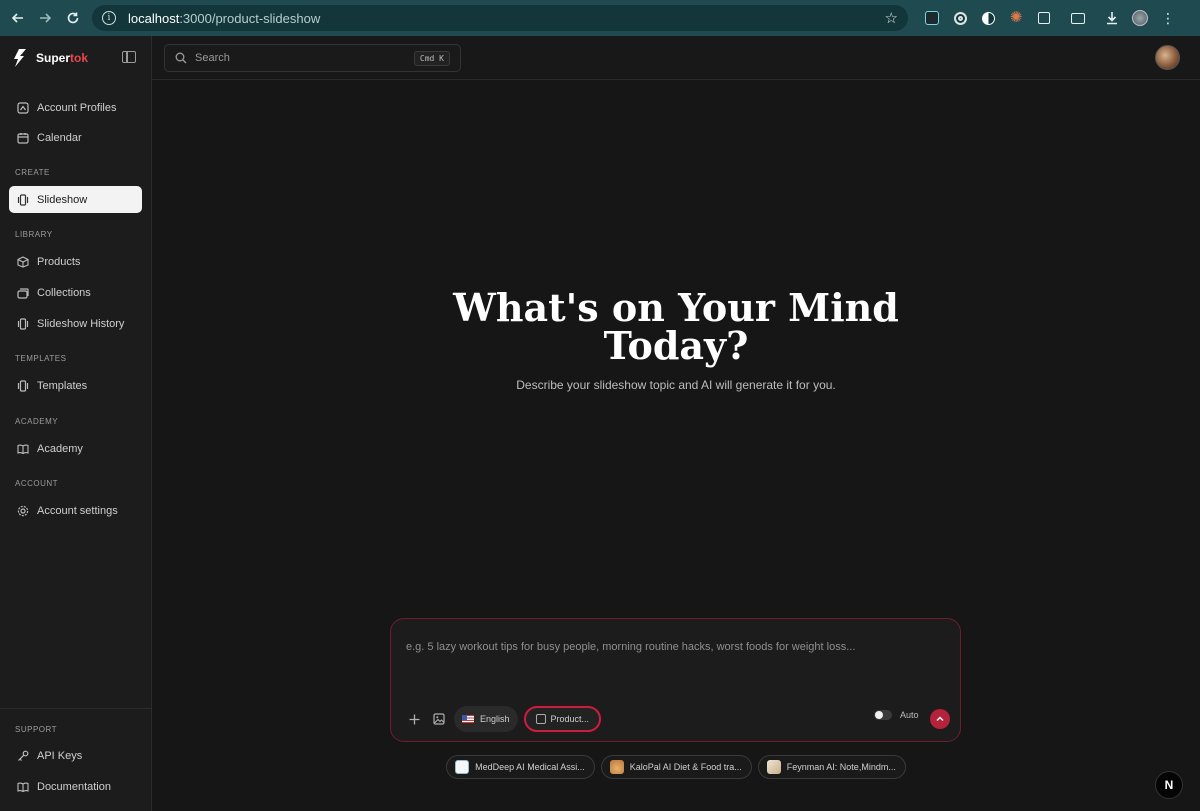 The image size is (1200, 811). What do you see at coordinates (891, 18) in the screenshot?
I see `bookmark-star-icon: ☆` at bounding box center [891, 18].